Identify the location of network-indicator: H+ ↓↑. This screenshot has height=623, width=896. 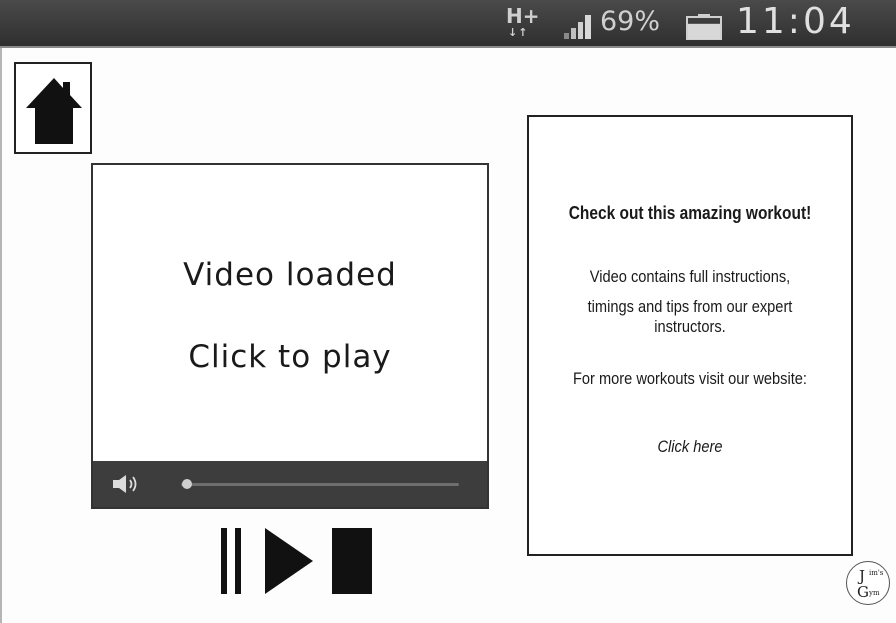
(523, 23).